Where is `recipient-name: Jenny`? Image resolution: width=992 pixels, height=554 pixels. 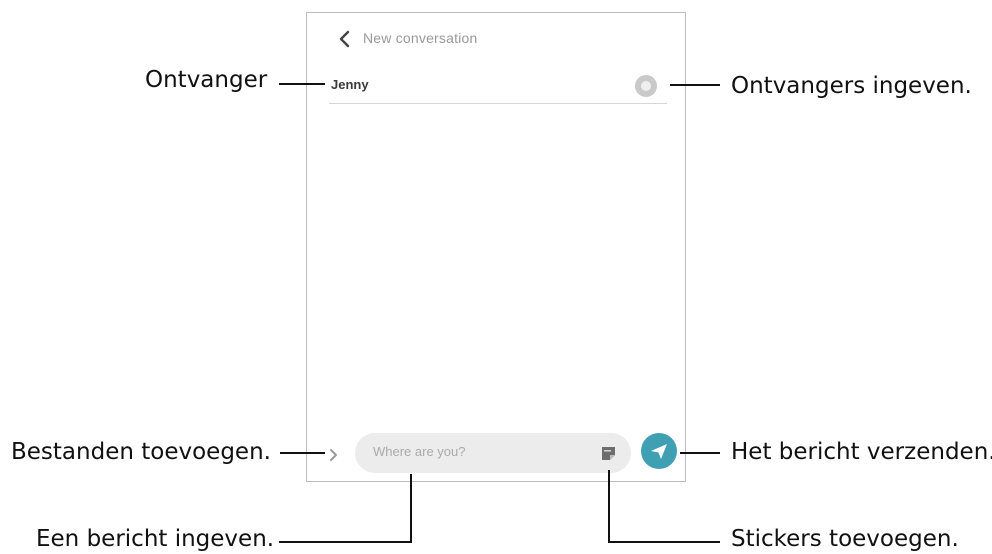
recipient-name: Jenny is located at coordinates (350, 84).